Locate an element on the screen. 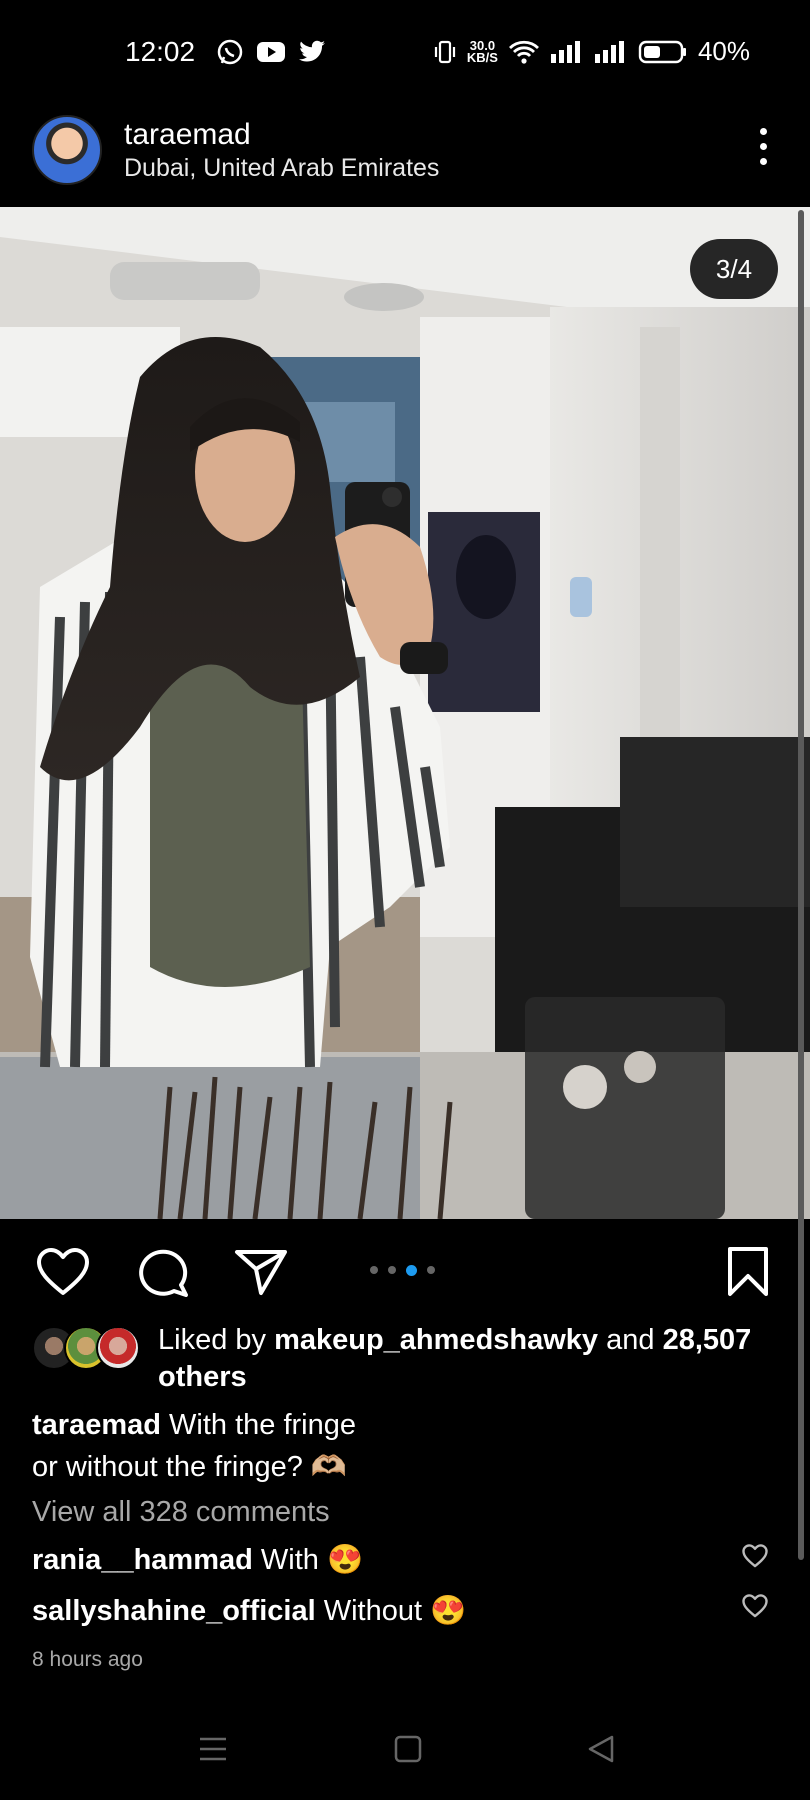  status-time: 12:02 is located at coordinates (160, 51).